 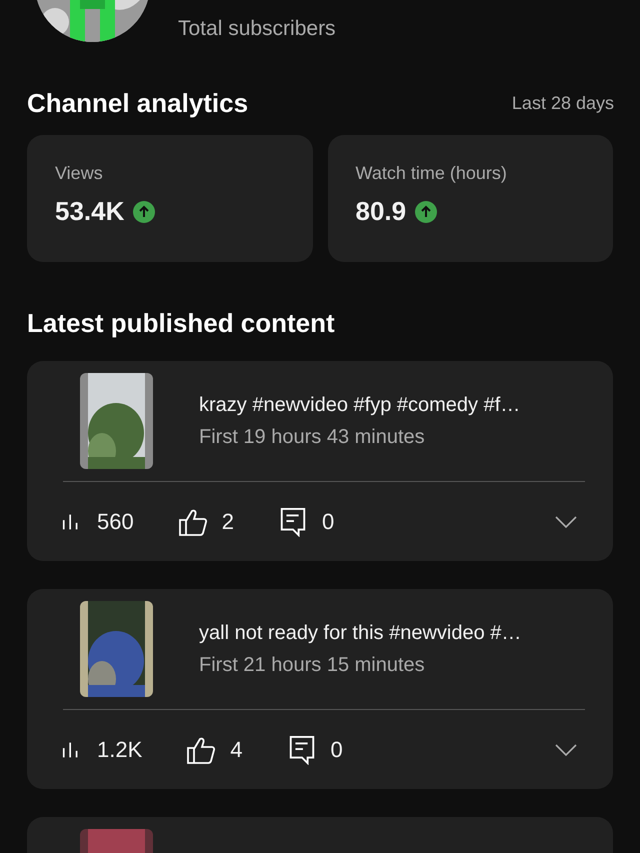 I want to click on section-title: Channel analytics, so click(x=137, y=103).